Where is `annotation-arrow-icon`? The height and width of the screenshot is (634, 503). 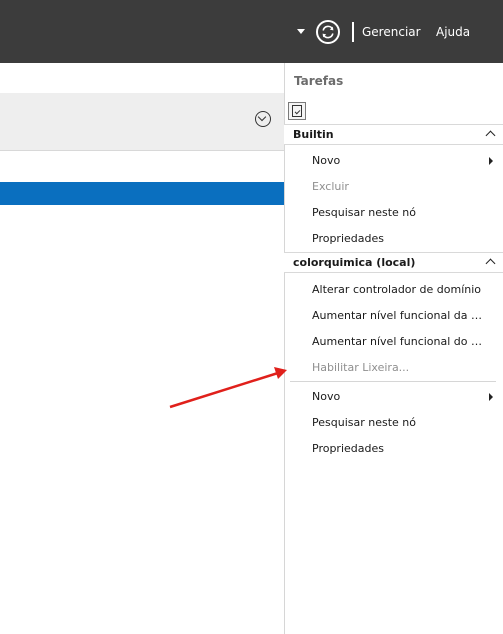
annotation-arrow-icon is located at coordinates (228, 388).